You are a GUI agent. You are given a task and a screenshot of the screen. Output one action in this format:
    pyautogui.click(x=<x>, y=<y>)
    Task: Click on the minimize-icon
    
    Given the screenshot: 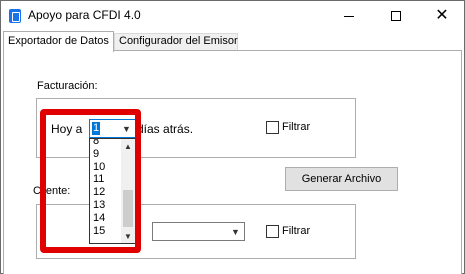 What is the action you would take?
    pyautogui.click(x=349, y=16)
    